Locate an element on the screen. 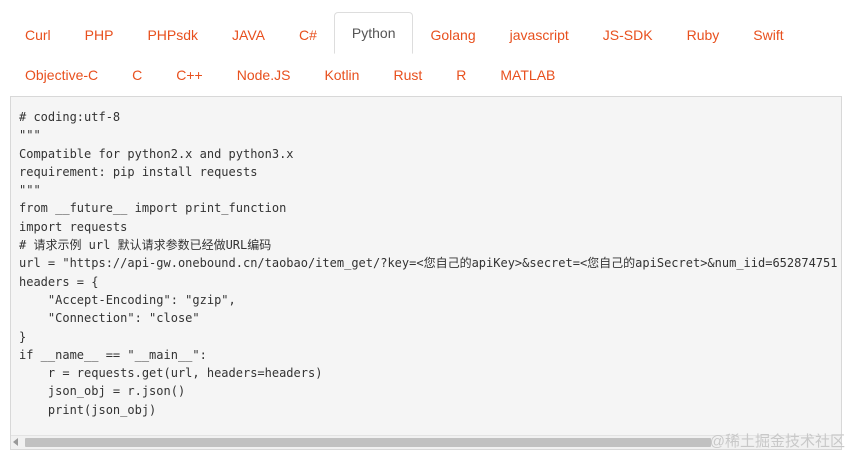 The width and height of the screenshot is (851, 459). code-line: json_obj = r.json() is located at coordinates (102, 391).